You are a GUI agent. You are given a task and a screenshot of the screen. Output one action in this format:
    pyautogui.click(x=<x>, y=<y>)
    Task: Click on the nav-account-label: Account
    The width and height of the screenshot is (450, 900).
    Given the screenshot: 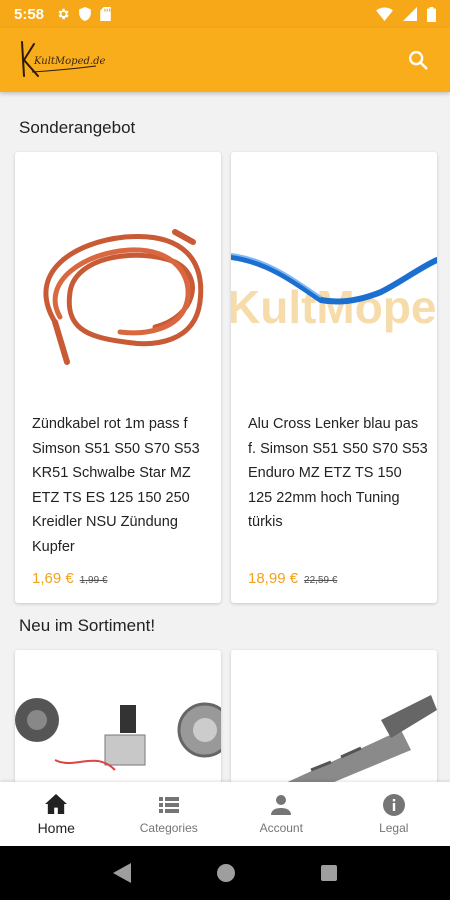 What is the action you would take?
    pyautogui.click(x=281, y=828)
    